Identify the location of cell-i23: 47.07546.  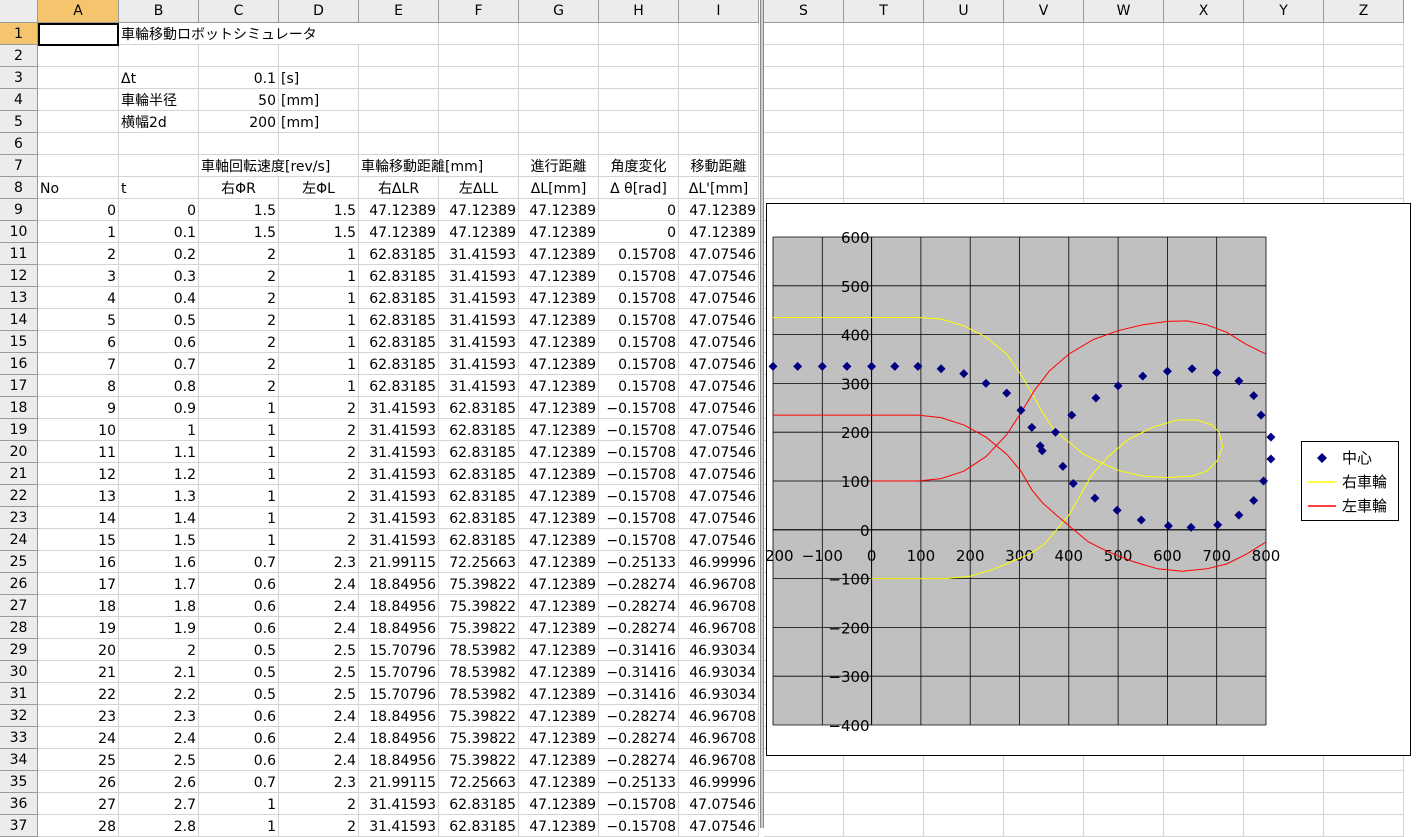
(719, 518).